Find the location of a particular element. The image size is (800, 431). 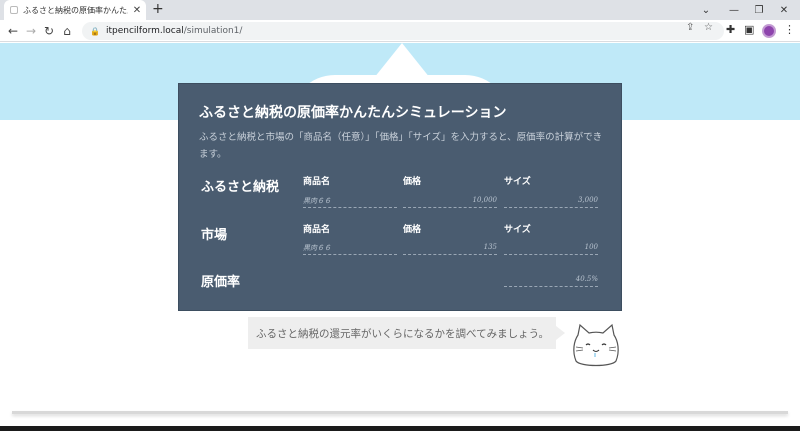

close-tab-icon: ✕ is located at coordinates (137, 10).